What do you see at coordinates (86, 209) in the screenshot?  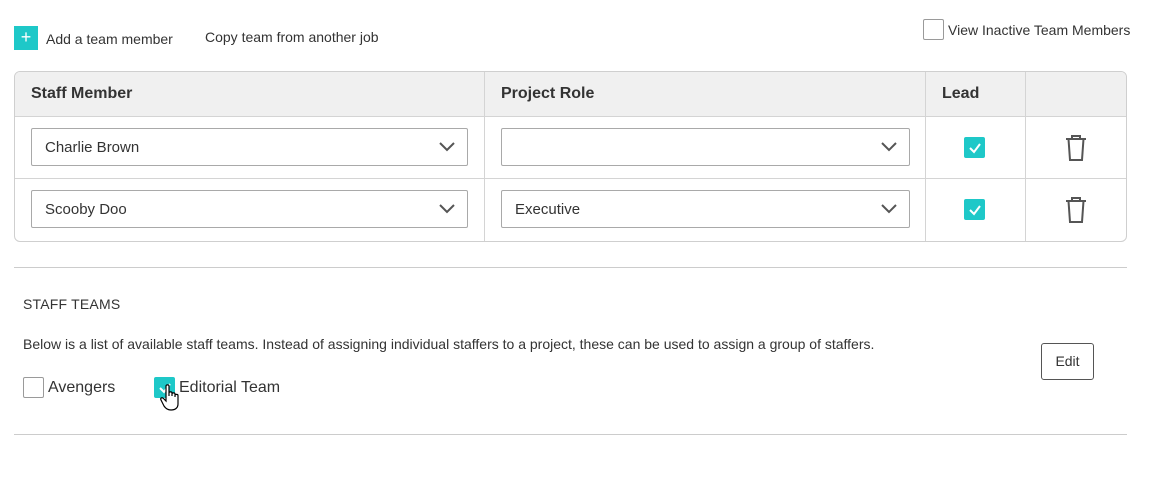 I see `staff-member-value: Scooby Doo` at bounding box center [86, 209].